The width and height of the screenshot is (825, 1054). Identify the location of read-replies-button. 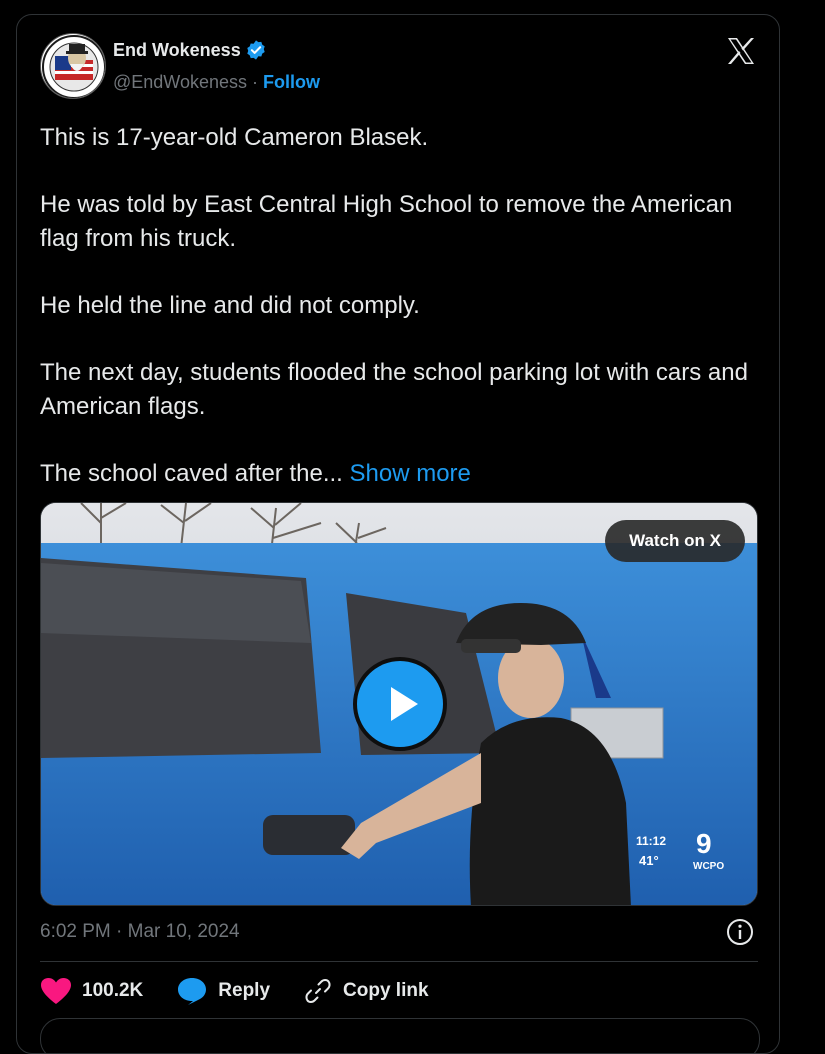
(400, 1035).